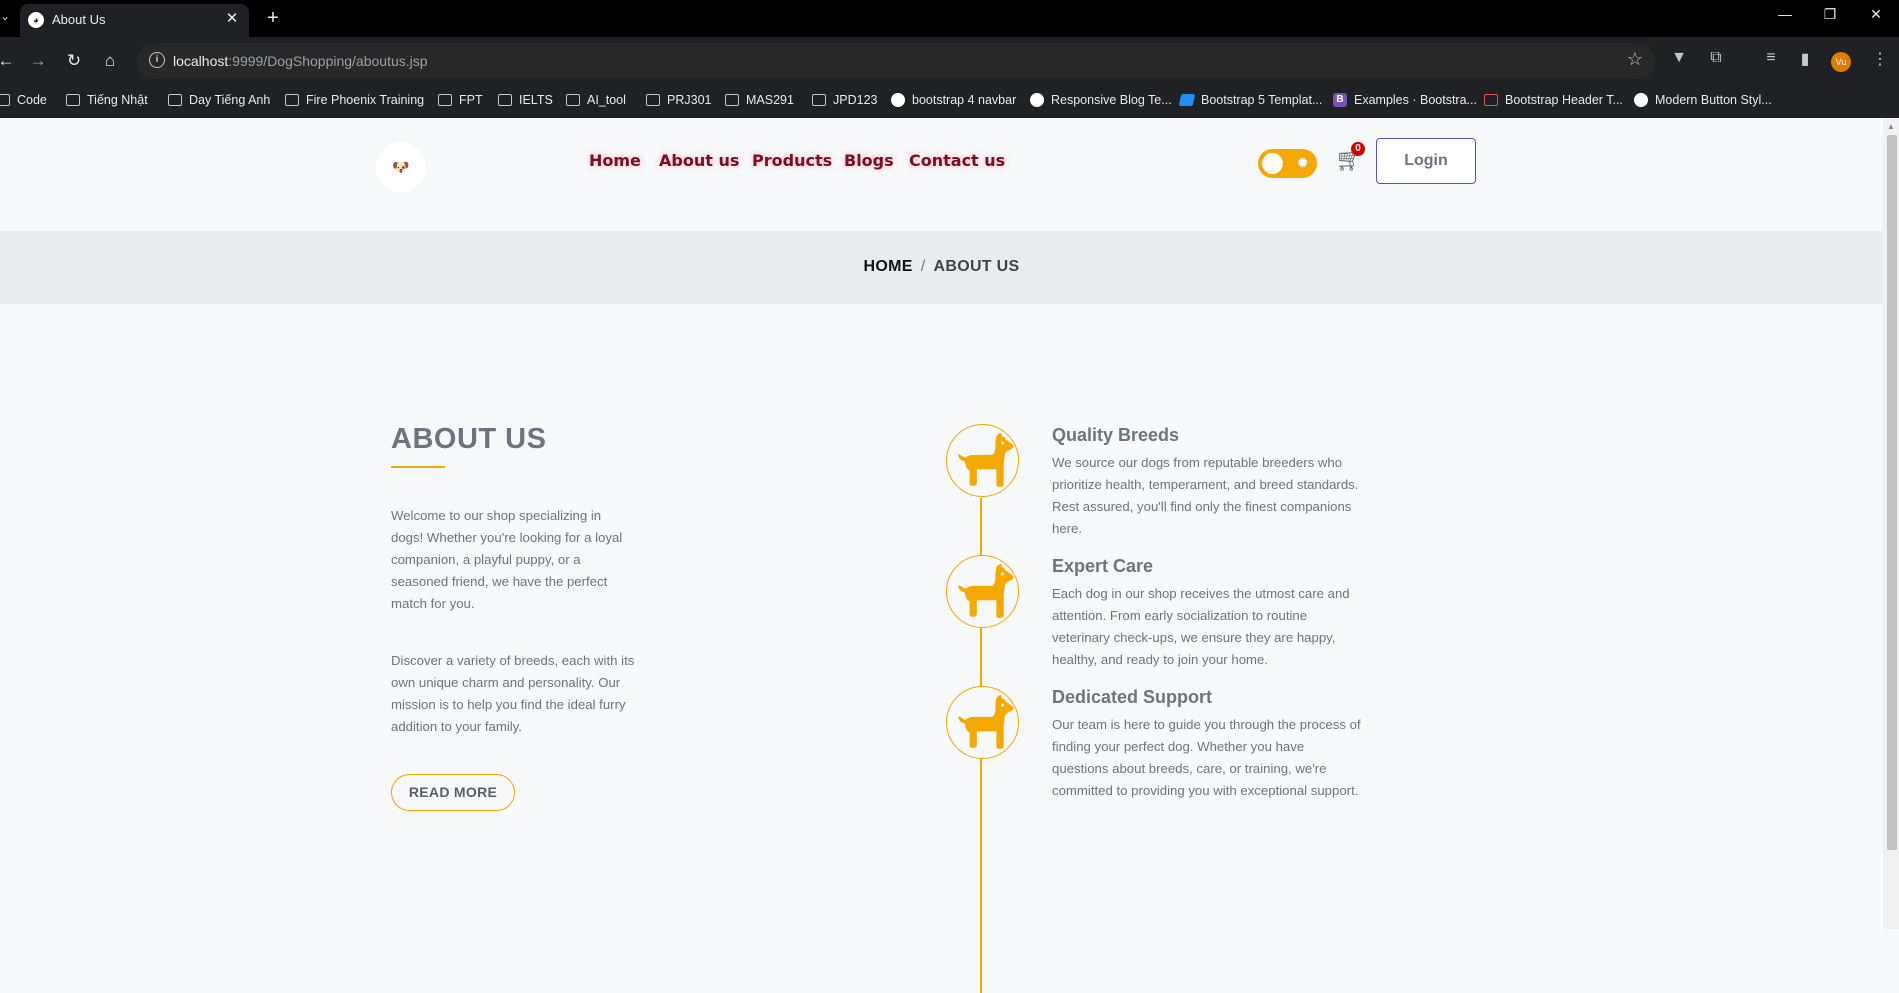  Describe the element at coordinates (1635, 59) in the screenshot. I see `bookmark-star-icon: ☆` at that location.